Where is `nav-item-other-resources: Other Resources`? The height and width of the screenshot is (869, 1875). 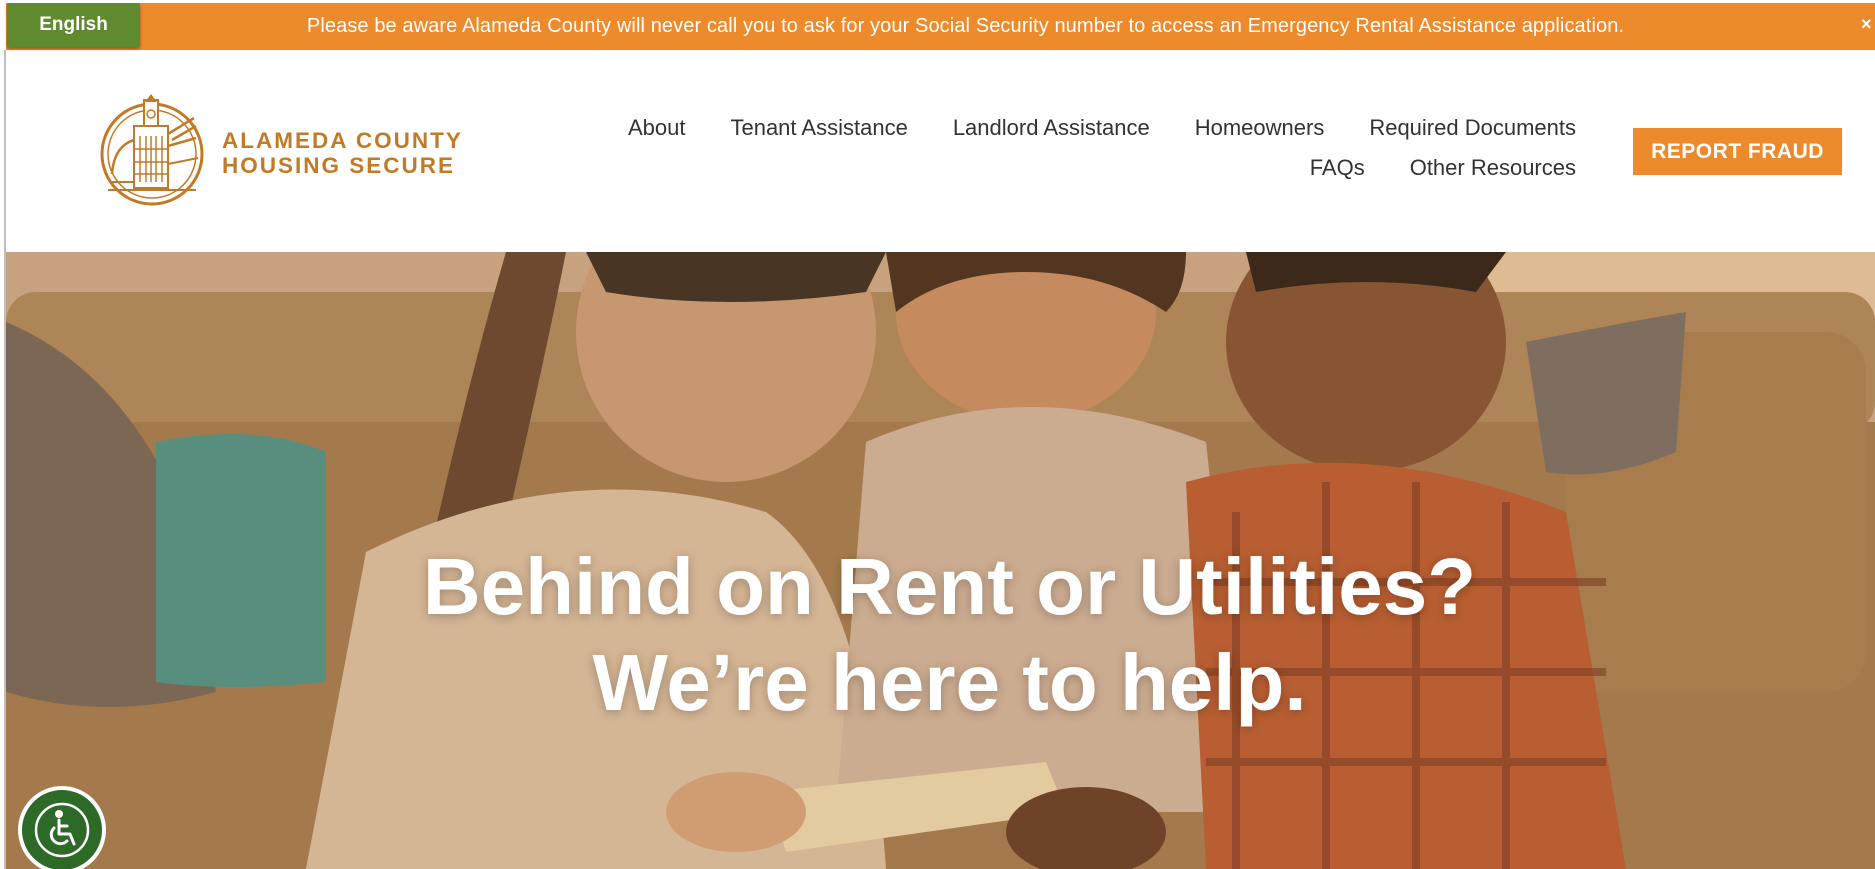
nav-item-other-resources: Other Resources is located at coordinates (1493, 175).